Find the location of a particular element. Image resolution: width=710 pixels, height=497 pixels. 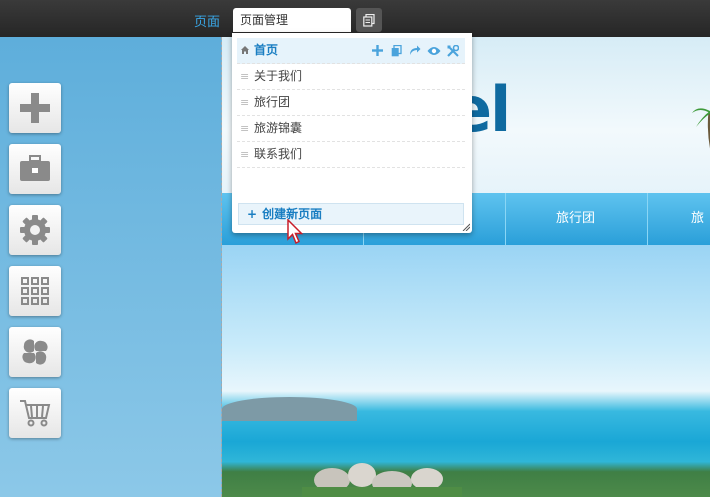

plus-icon is located at coordinates (35, 108).